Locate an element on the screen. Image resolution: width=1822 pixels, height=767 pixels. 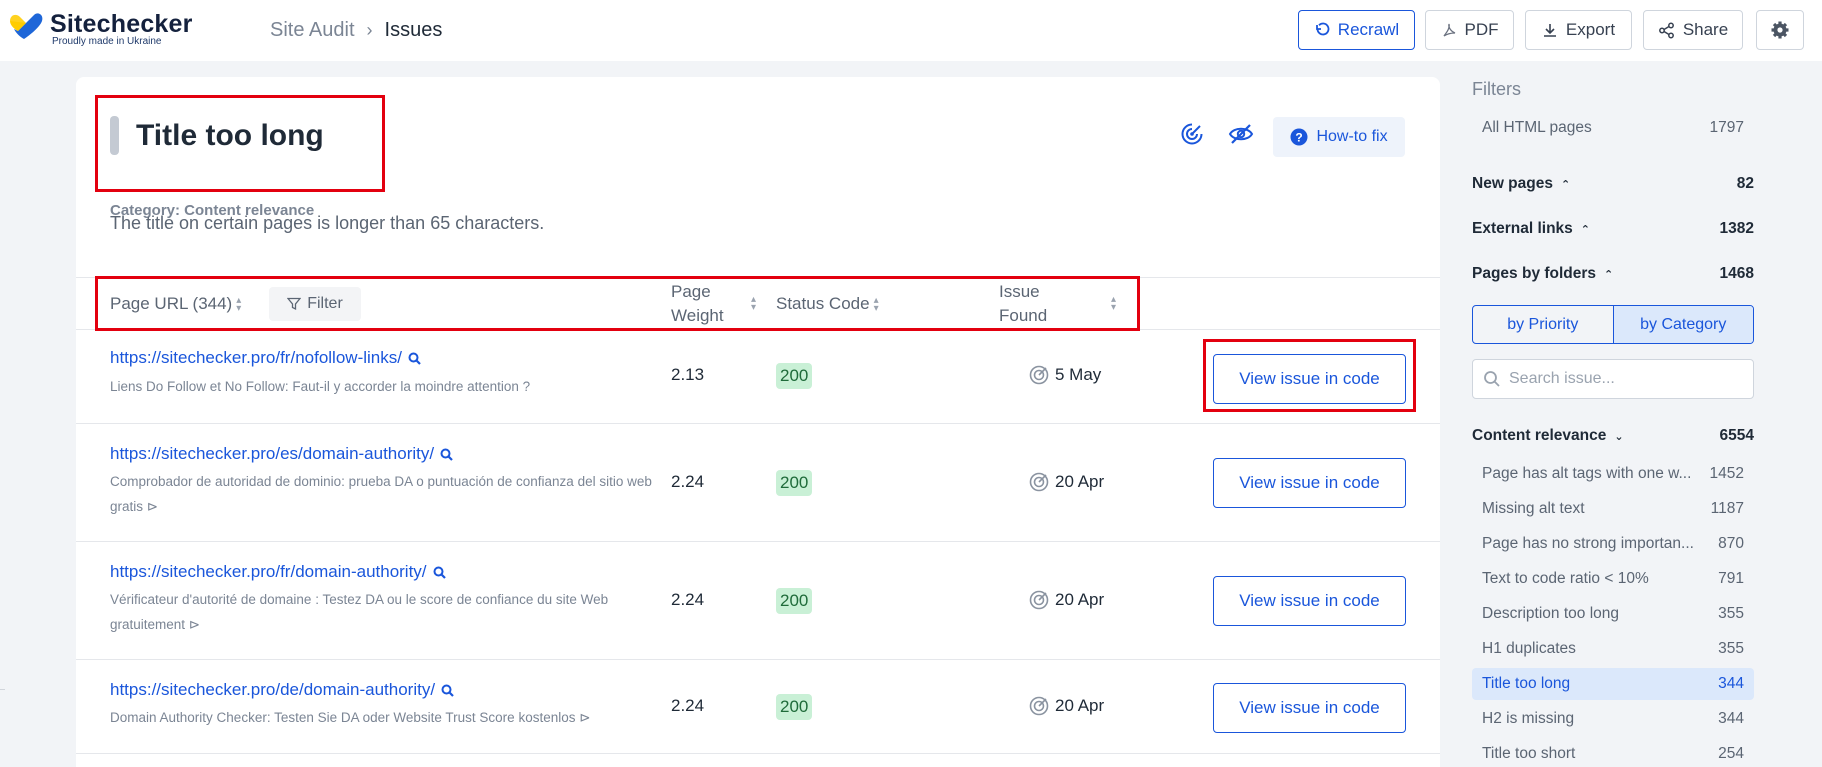
recheck-icon-button is located at coordinates (1192, 134).